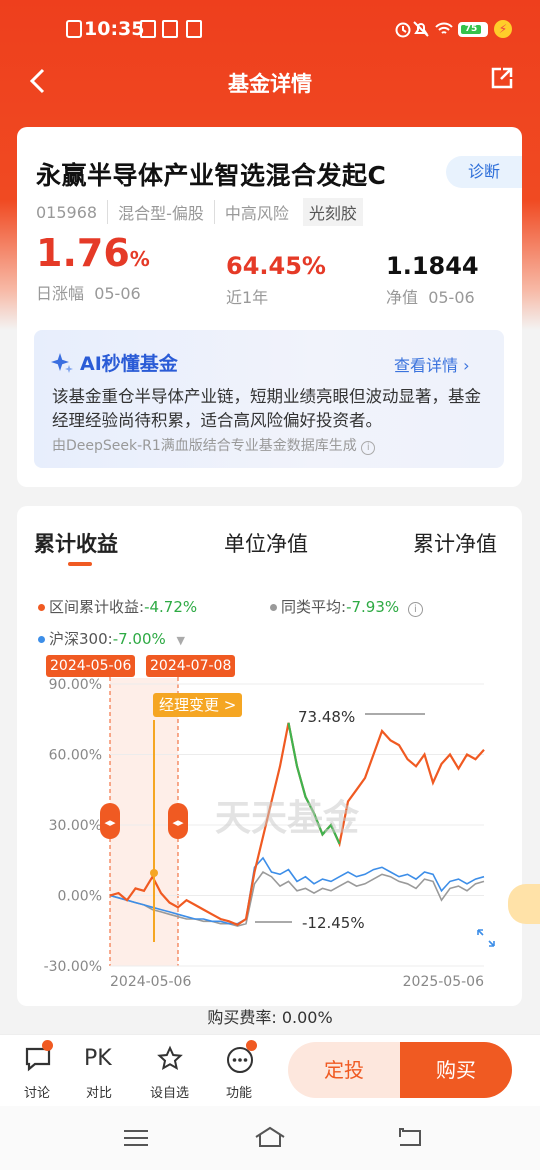 The width and height of the screenshot is (540, 1170). What do you see at coordinates (154, 873) in the screenshot?
I see `manager-change-point` at bounding box center [154, 873].